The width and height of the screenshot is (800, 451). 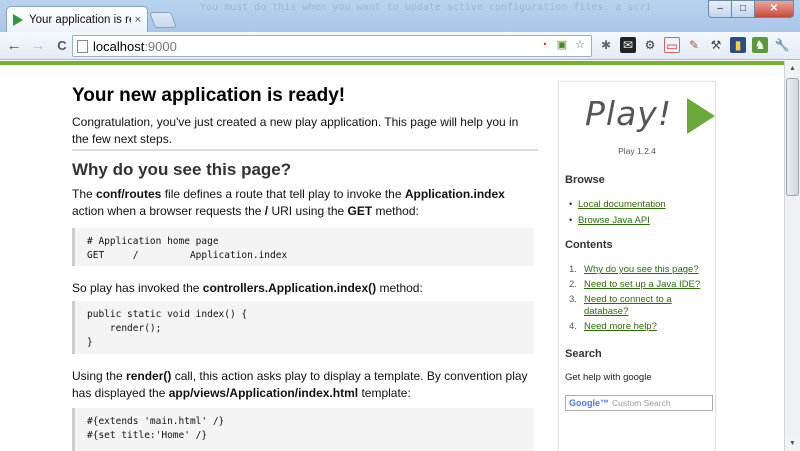 I want to click on minimize-button: –, so click(x=720, y=9).